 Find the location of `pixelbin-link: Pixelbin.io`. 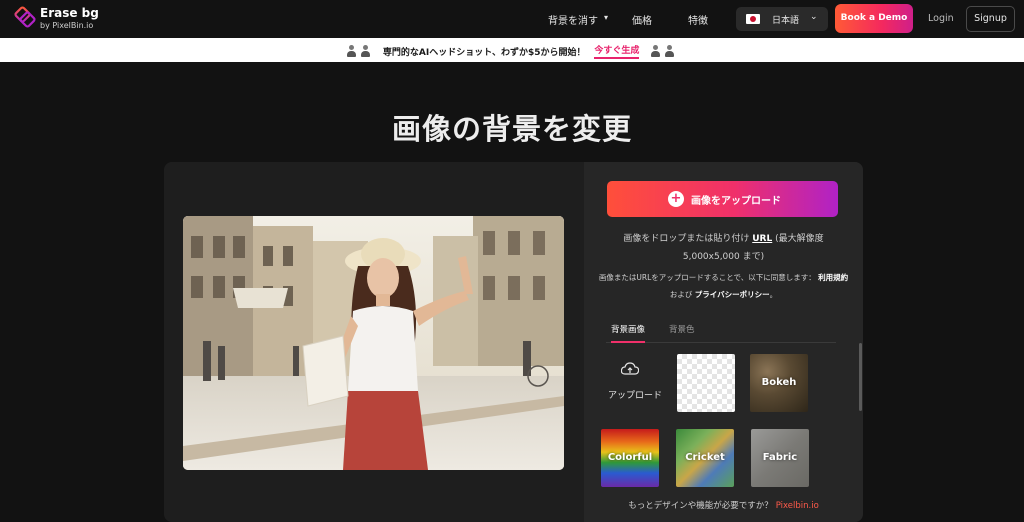

pixelbin-link: Pixelbin.io is located at coordinates (797, 506).